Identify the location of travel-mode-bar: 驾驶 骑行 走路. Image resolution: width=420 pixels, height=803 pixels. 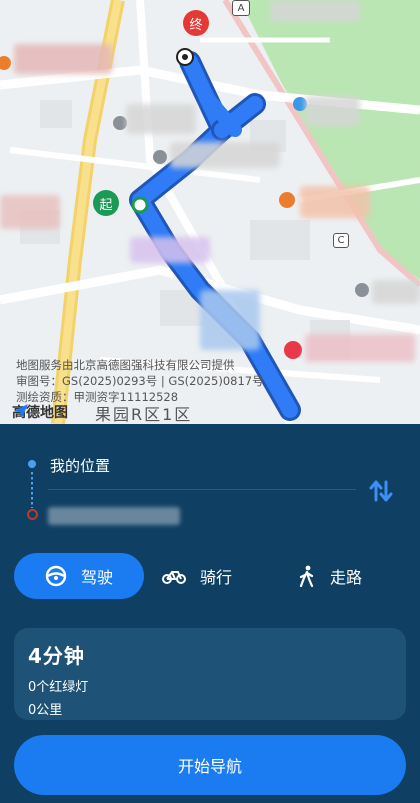
(210, 576).